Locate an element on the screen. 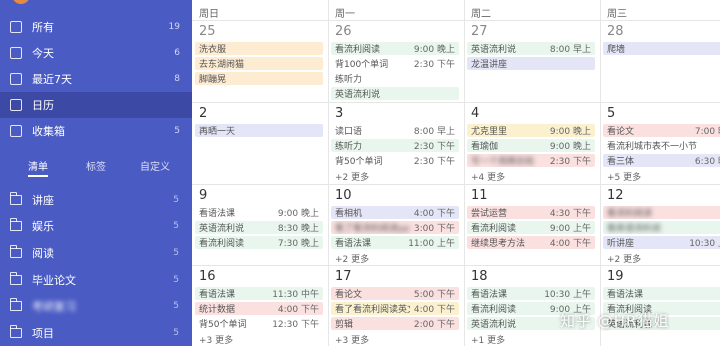 The width and height of the screenshot is (720, 346). day-cell: 2 再晒一天 is located at coordinates (260, 143).